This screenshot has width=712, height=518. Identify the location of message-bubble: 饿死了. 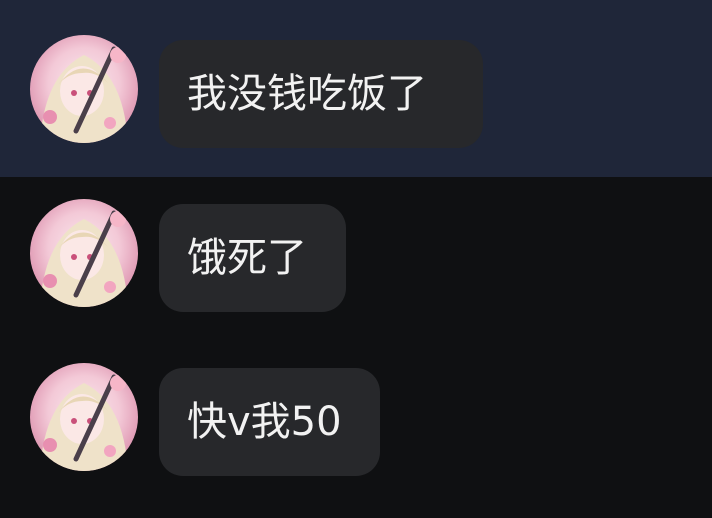
(252, 258).